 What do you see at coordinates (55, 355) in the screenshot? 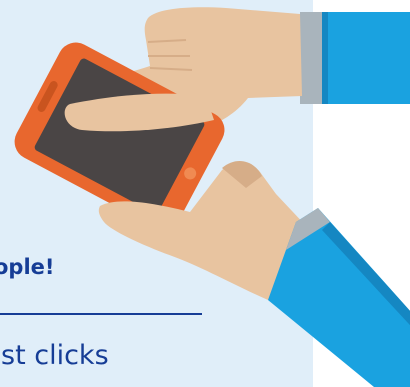
I see `subtext: st clicks` at bounding box center [55, 355].